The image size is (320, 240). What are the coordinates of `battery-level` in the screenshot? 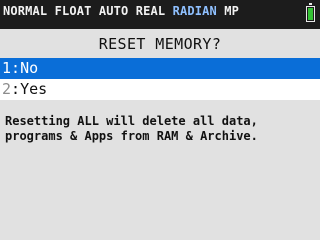 It's located at (310, 14).